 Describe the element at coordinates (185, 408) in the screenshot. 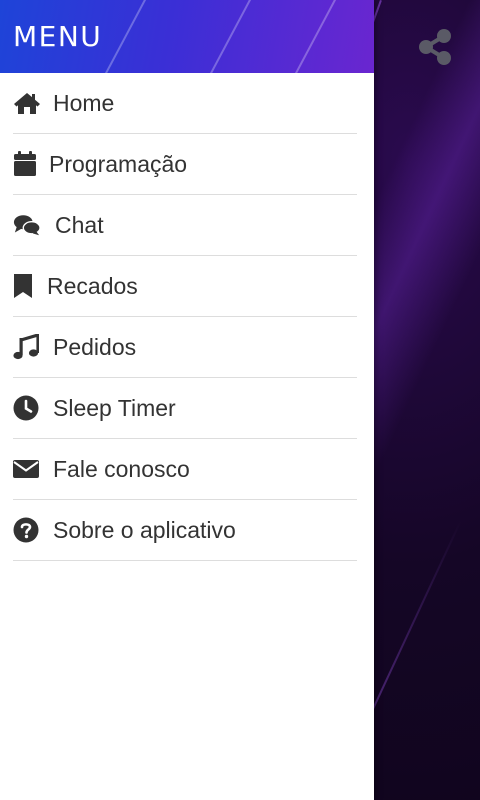

I see `menu-item-sleep-timer: Sleep Timer` at that location.